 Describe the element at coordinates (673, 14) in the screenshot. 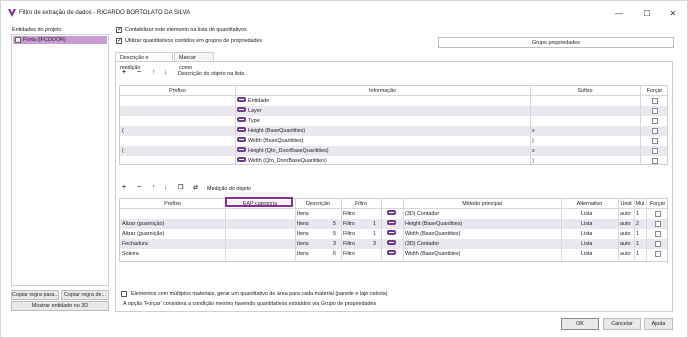

I see `close-button: ✕` at that location.